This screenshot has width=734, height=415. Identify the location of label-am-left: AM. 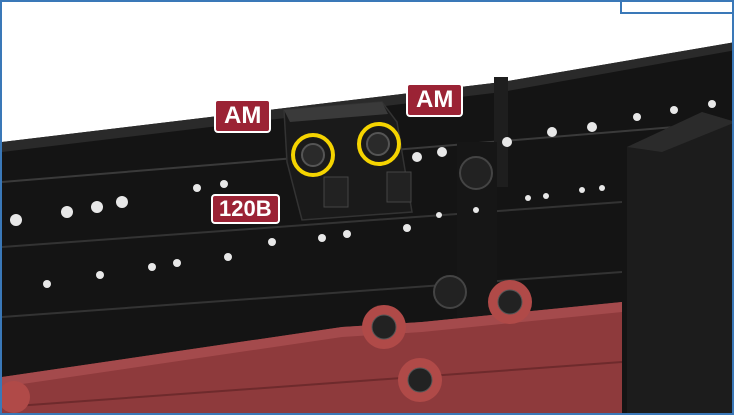
(243, 116).